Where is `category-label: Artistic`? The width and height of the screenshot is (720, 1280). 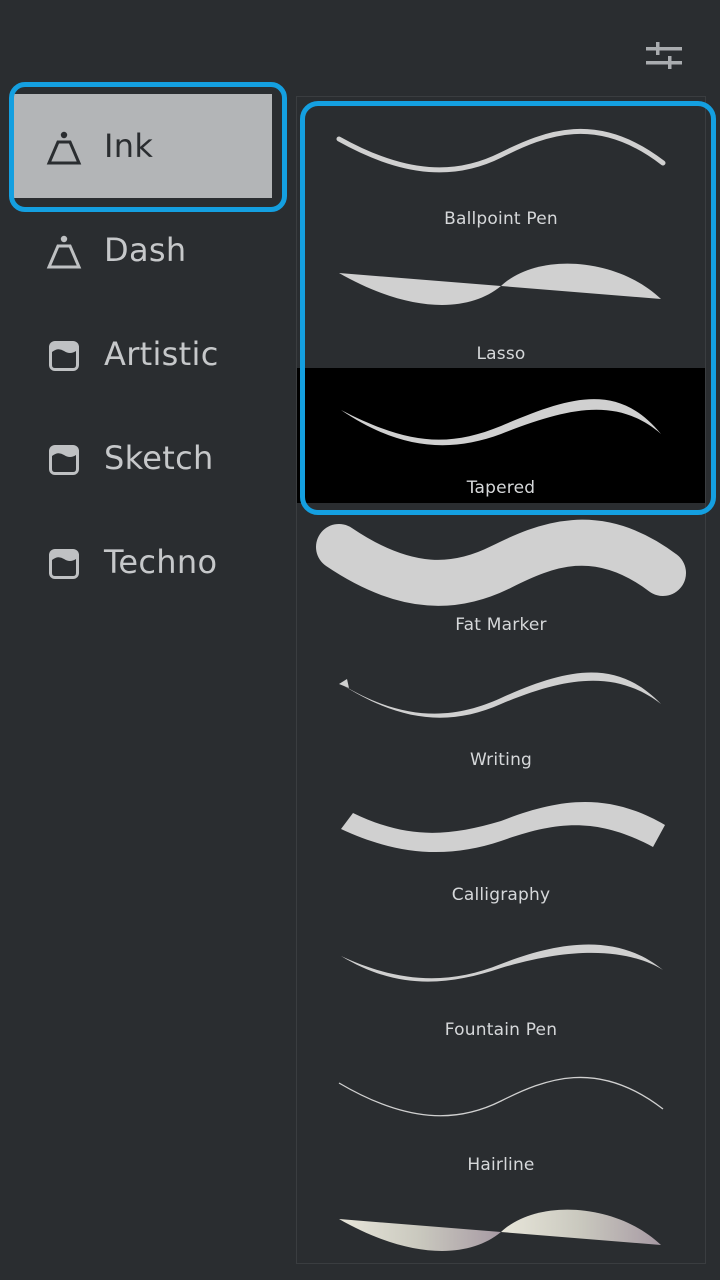
category-label: Artistic is located at coordinates (161, 354).